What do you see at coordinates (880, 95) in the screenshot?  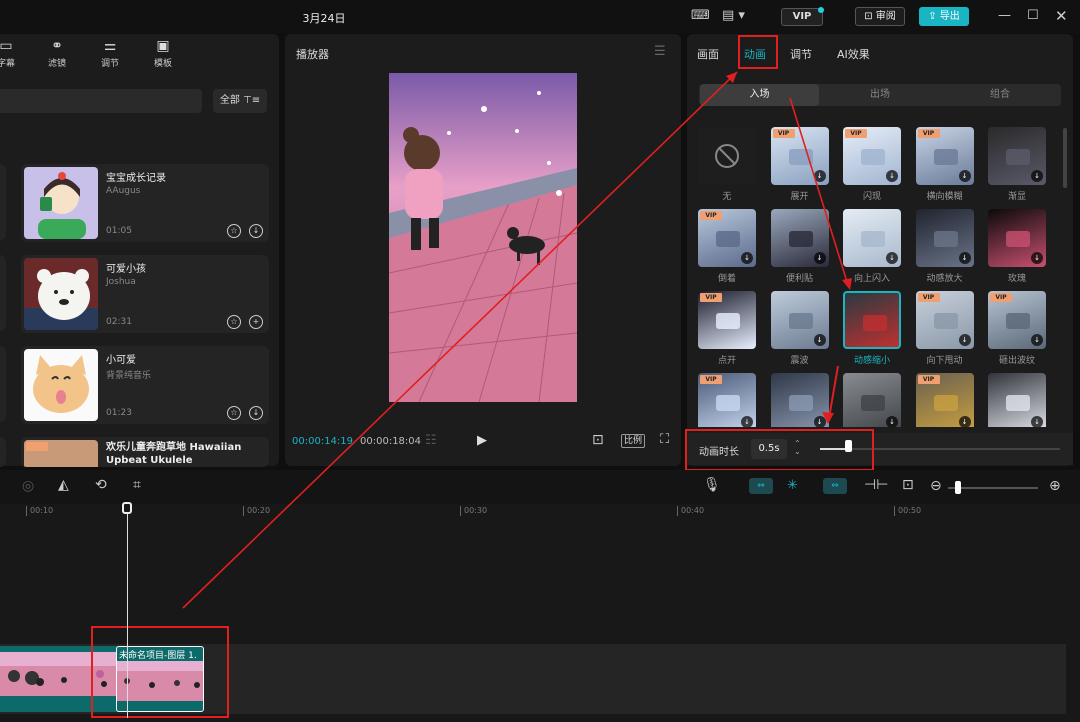 I see `subtab-out: 出场` at bounding box center [880, 95].